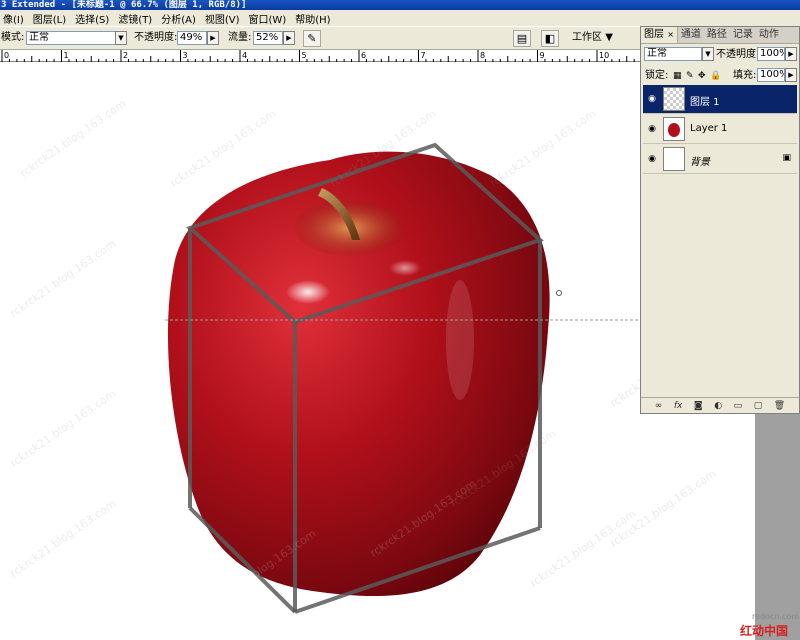 This screenshot has height=640, width=800. What do you see at coordinates (522, 38) in the screenshot?
I see `palette-toggle-icon: ▤` at bounding box center [522, 38].